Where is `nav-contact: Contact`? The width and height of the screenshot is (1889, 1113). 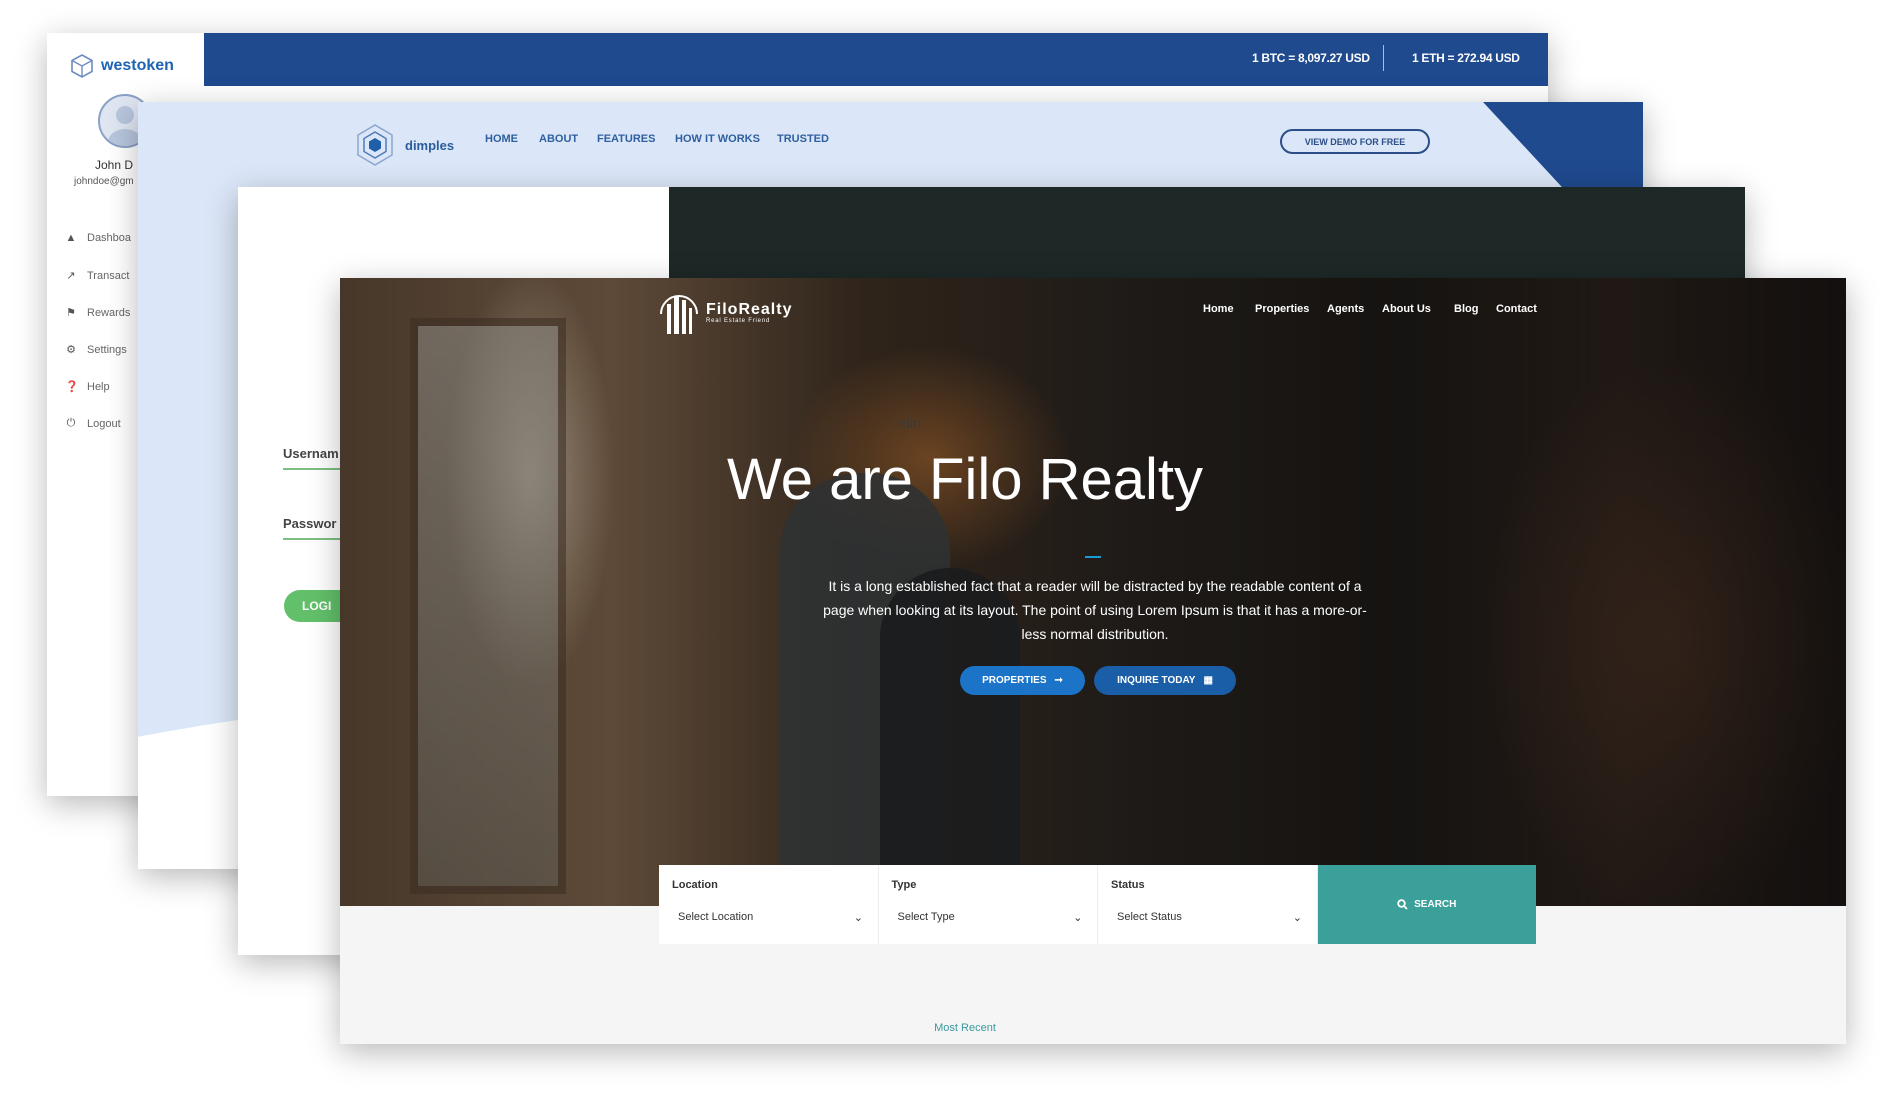 nav-contact: Contact is located at coordinates (1516, 309).